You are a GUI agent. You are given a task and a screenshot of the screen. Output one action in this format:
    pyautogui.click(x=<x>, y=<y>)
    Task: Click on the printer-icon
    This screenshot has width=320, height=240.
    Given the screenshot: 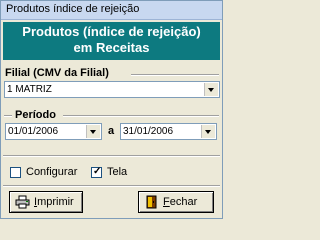 What is the action you would take?
    pyautogui.click(x=22, y=202)
    